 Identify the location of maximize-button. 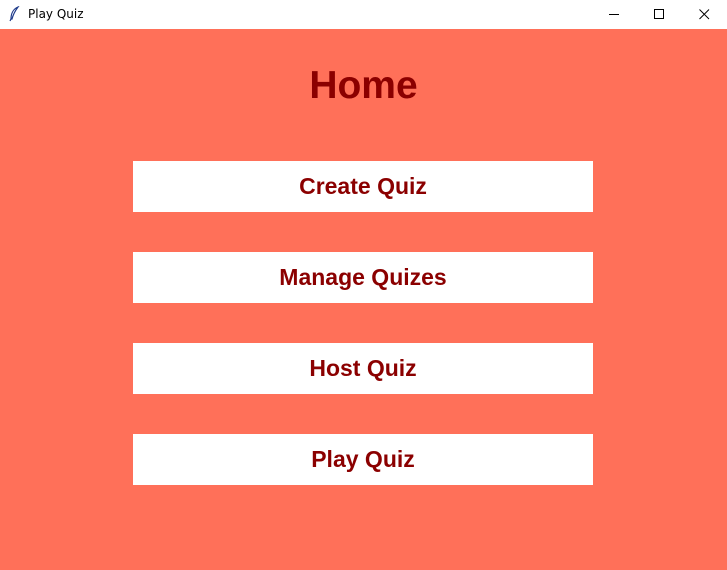
(659, 14).